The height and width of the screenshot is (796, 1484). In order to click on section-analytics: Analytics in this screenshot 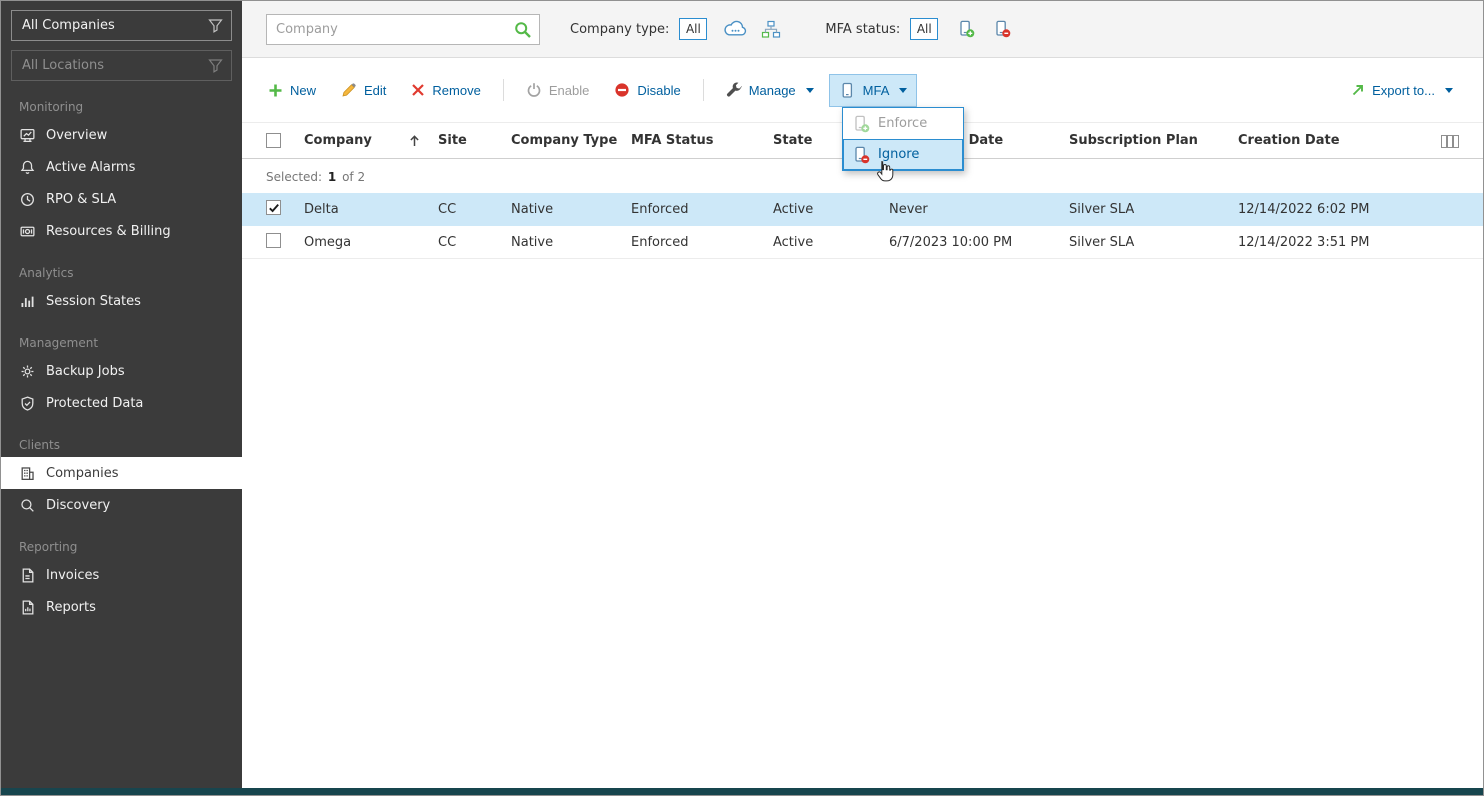, I will do `click(46, 273)`.